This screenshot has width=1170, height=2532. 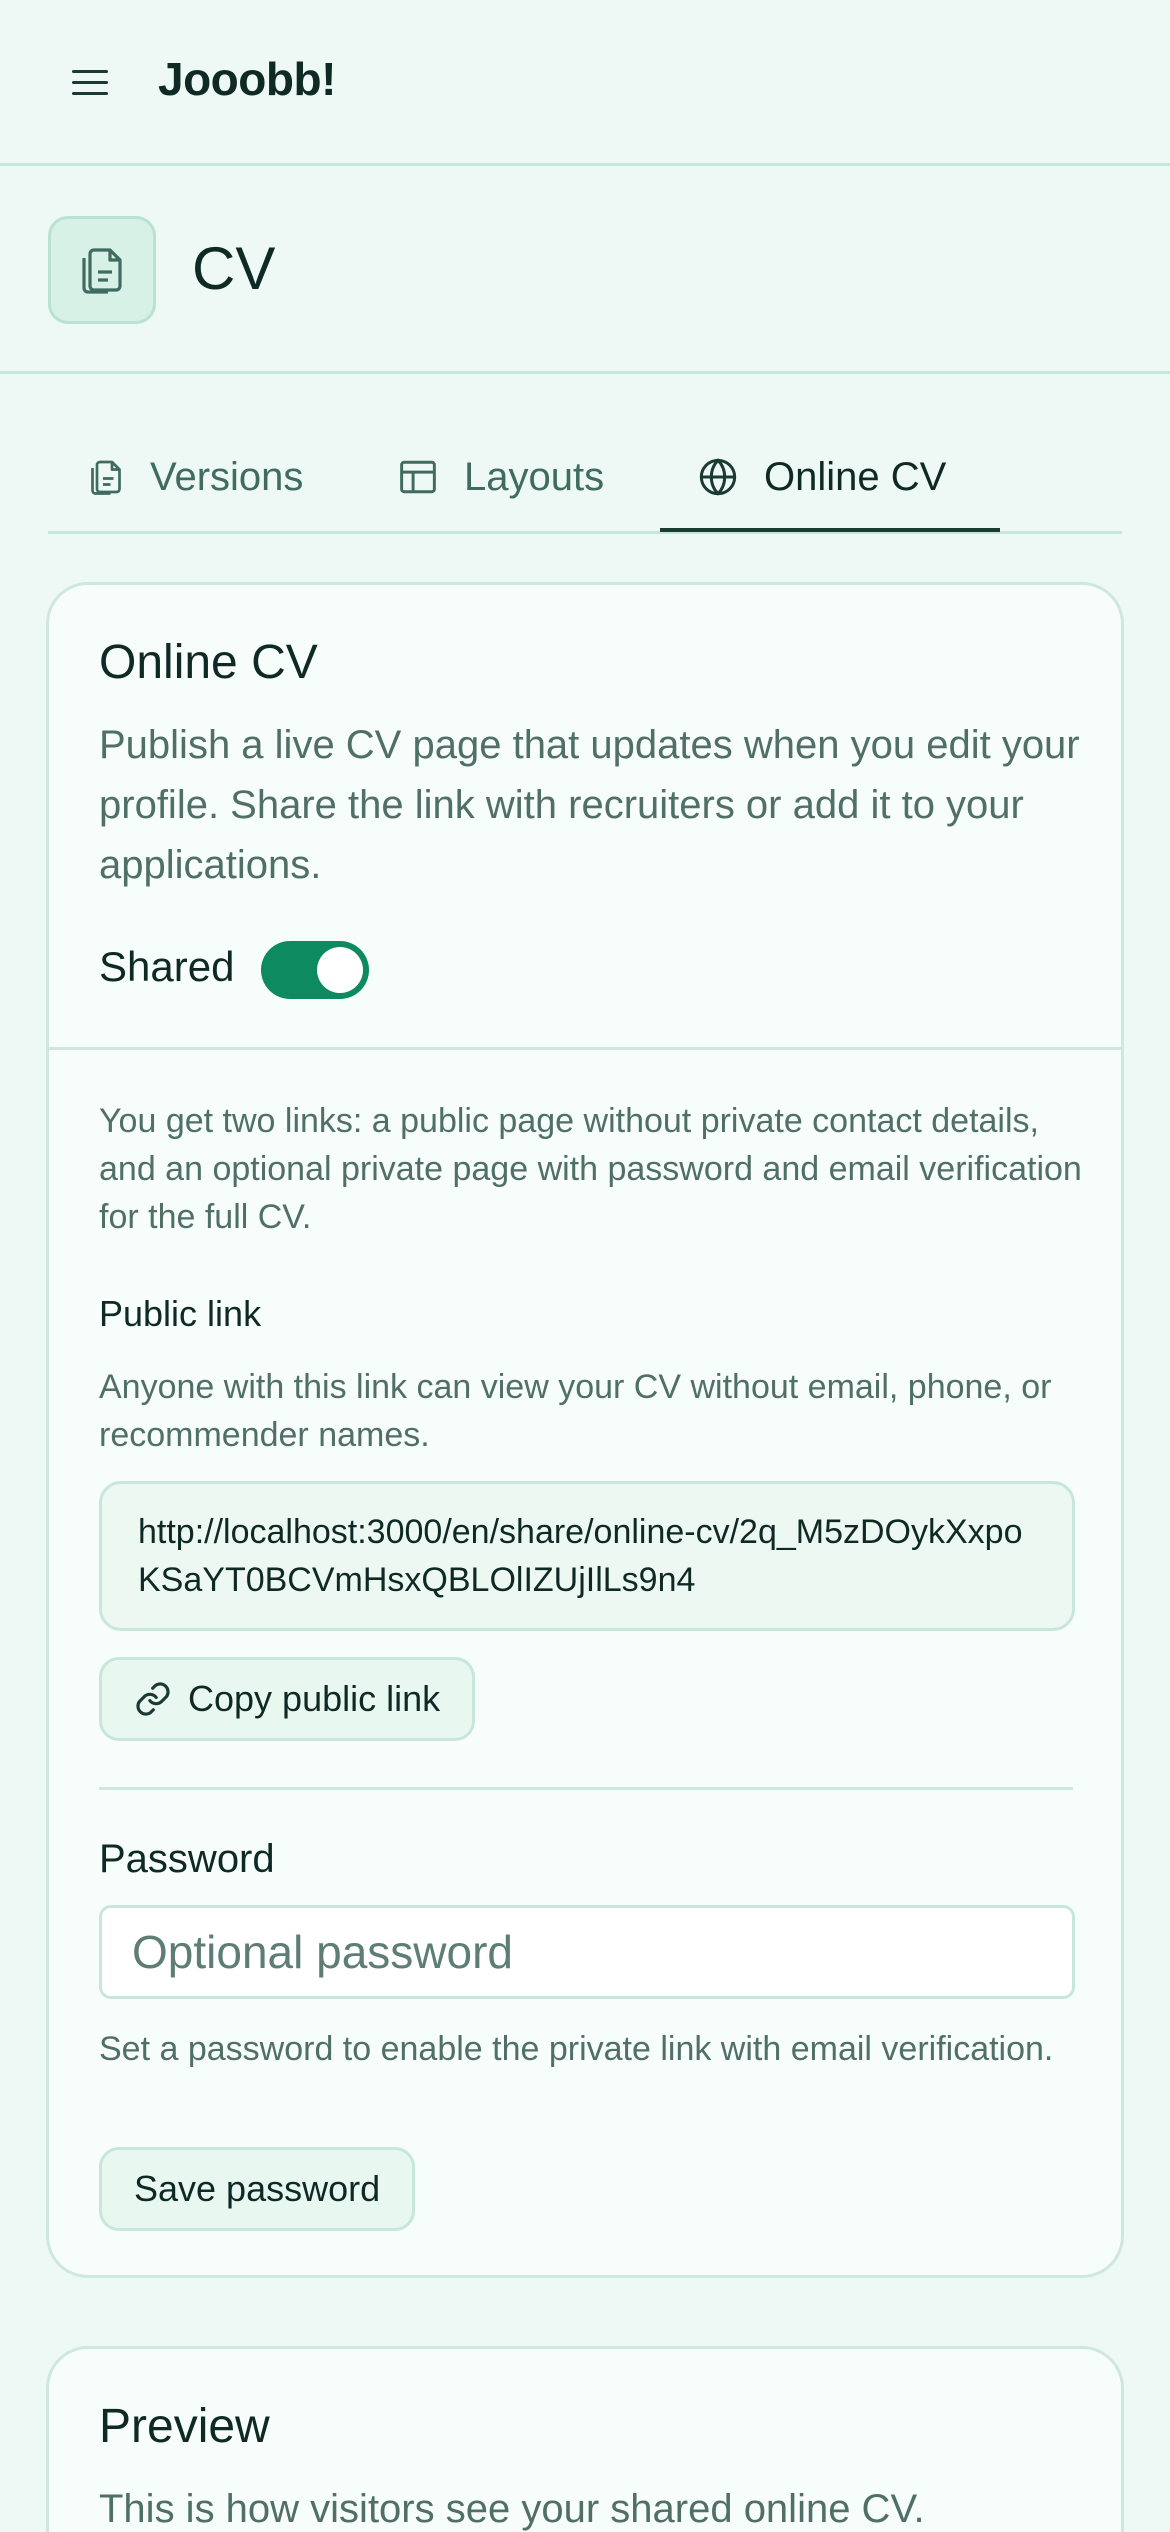 I want to click on top-bar: Jooobb!, so click(x=585, y=83).